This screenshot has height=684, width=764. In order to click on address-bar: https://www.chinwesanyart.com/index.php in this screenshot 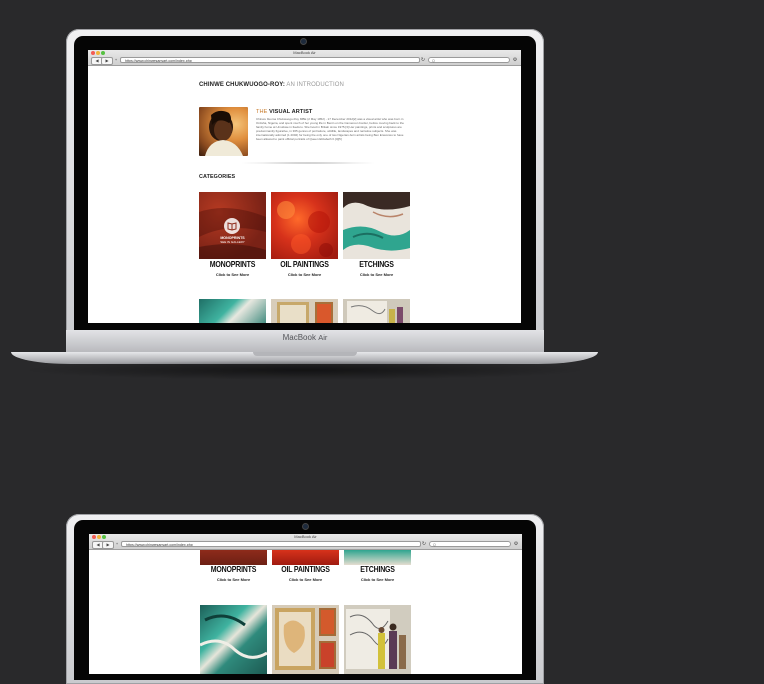, I will do `click(271, 544)`.